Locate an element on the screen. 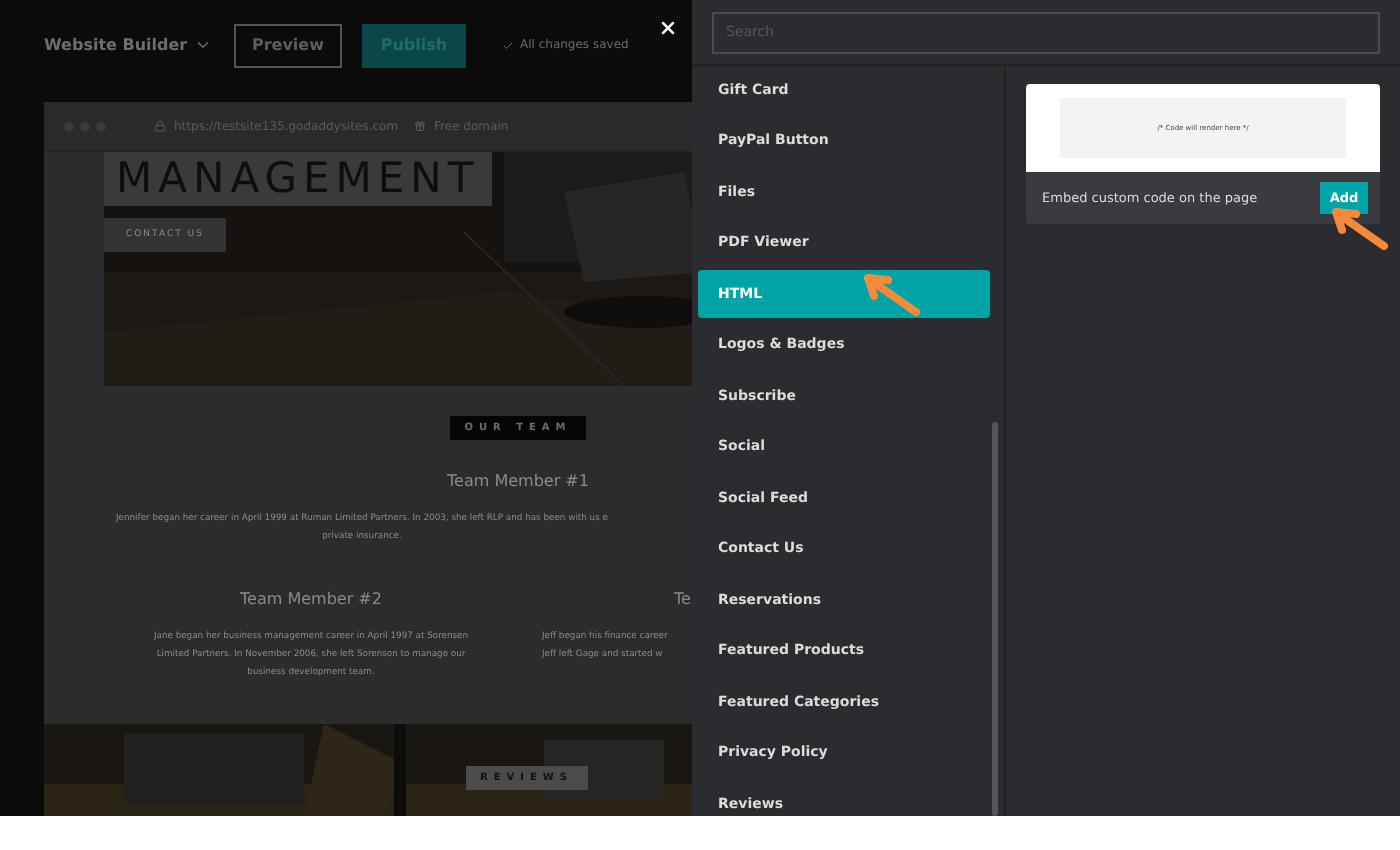 This screenshot has width=1400, height=850. close-icon is located at coordinates (668, 28).